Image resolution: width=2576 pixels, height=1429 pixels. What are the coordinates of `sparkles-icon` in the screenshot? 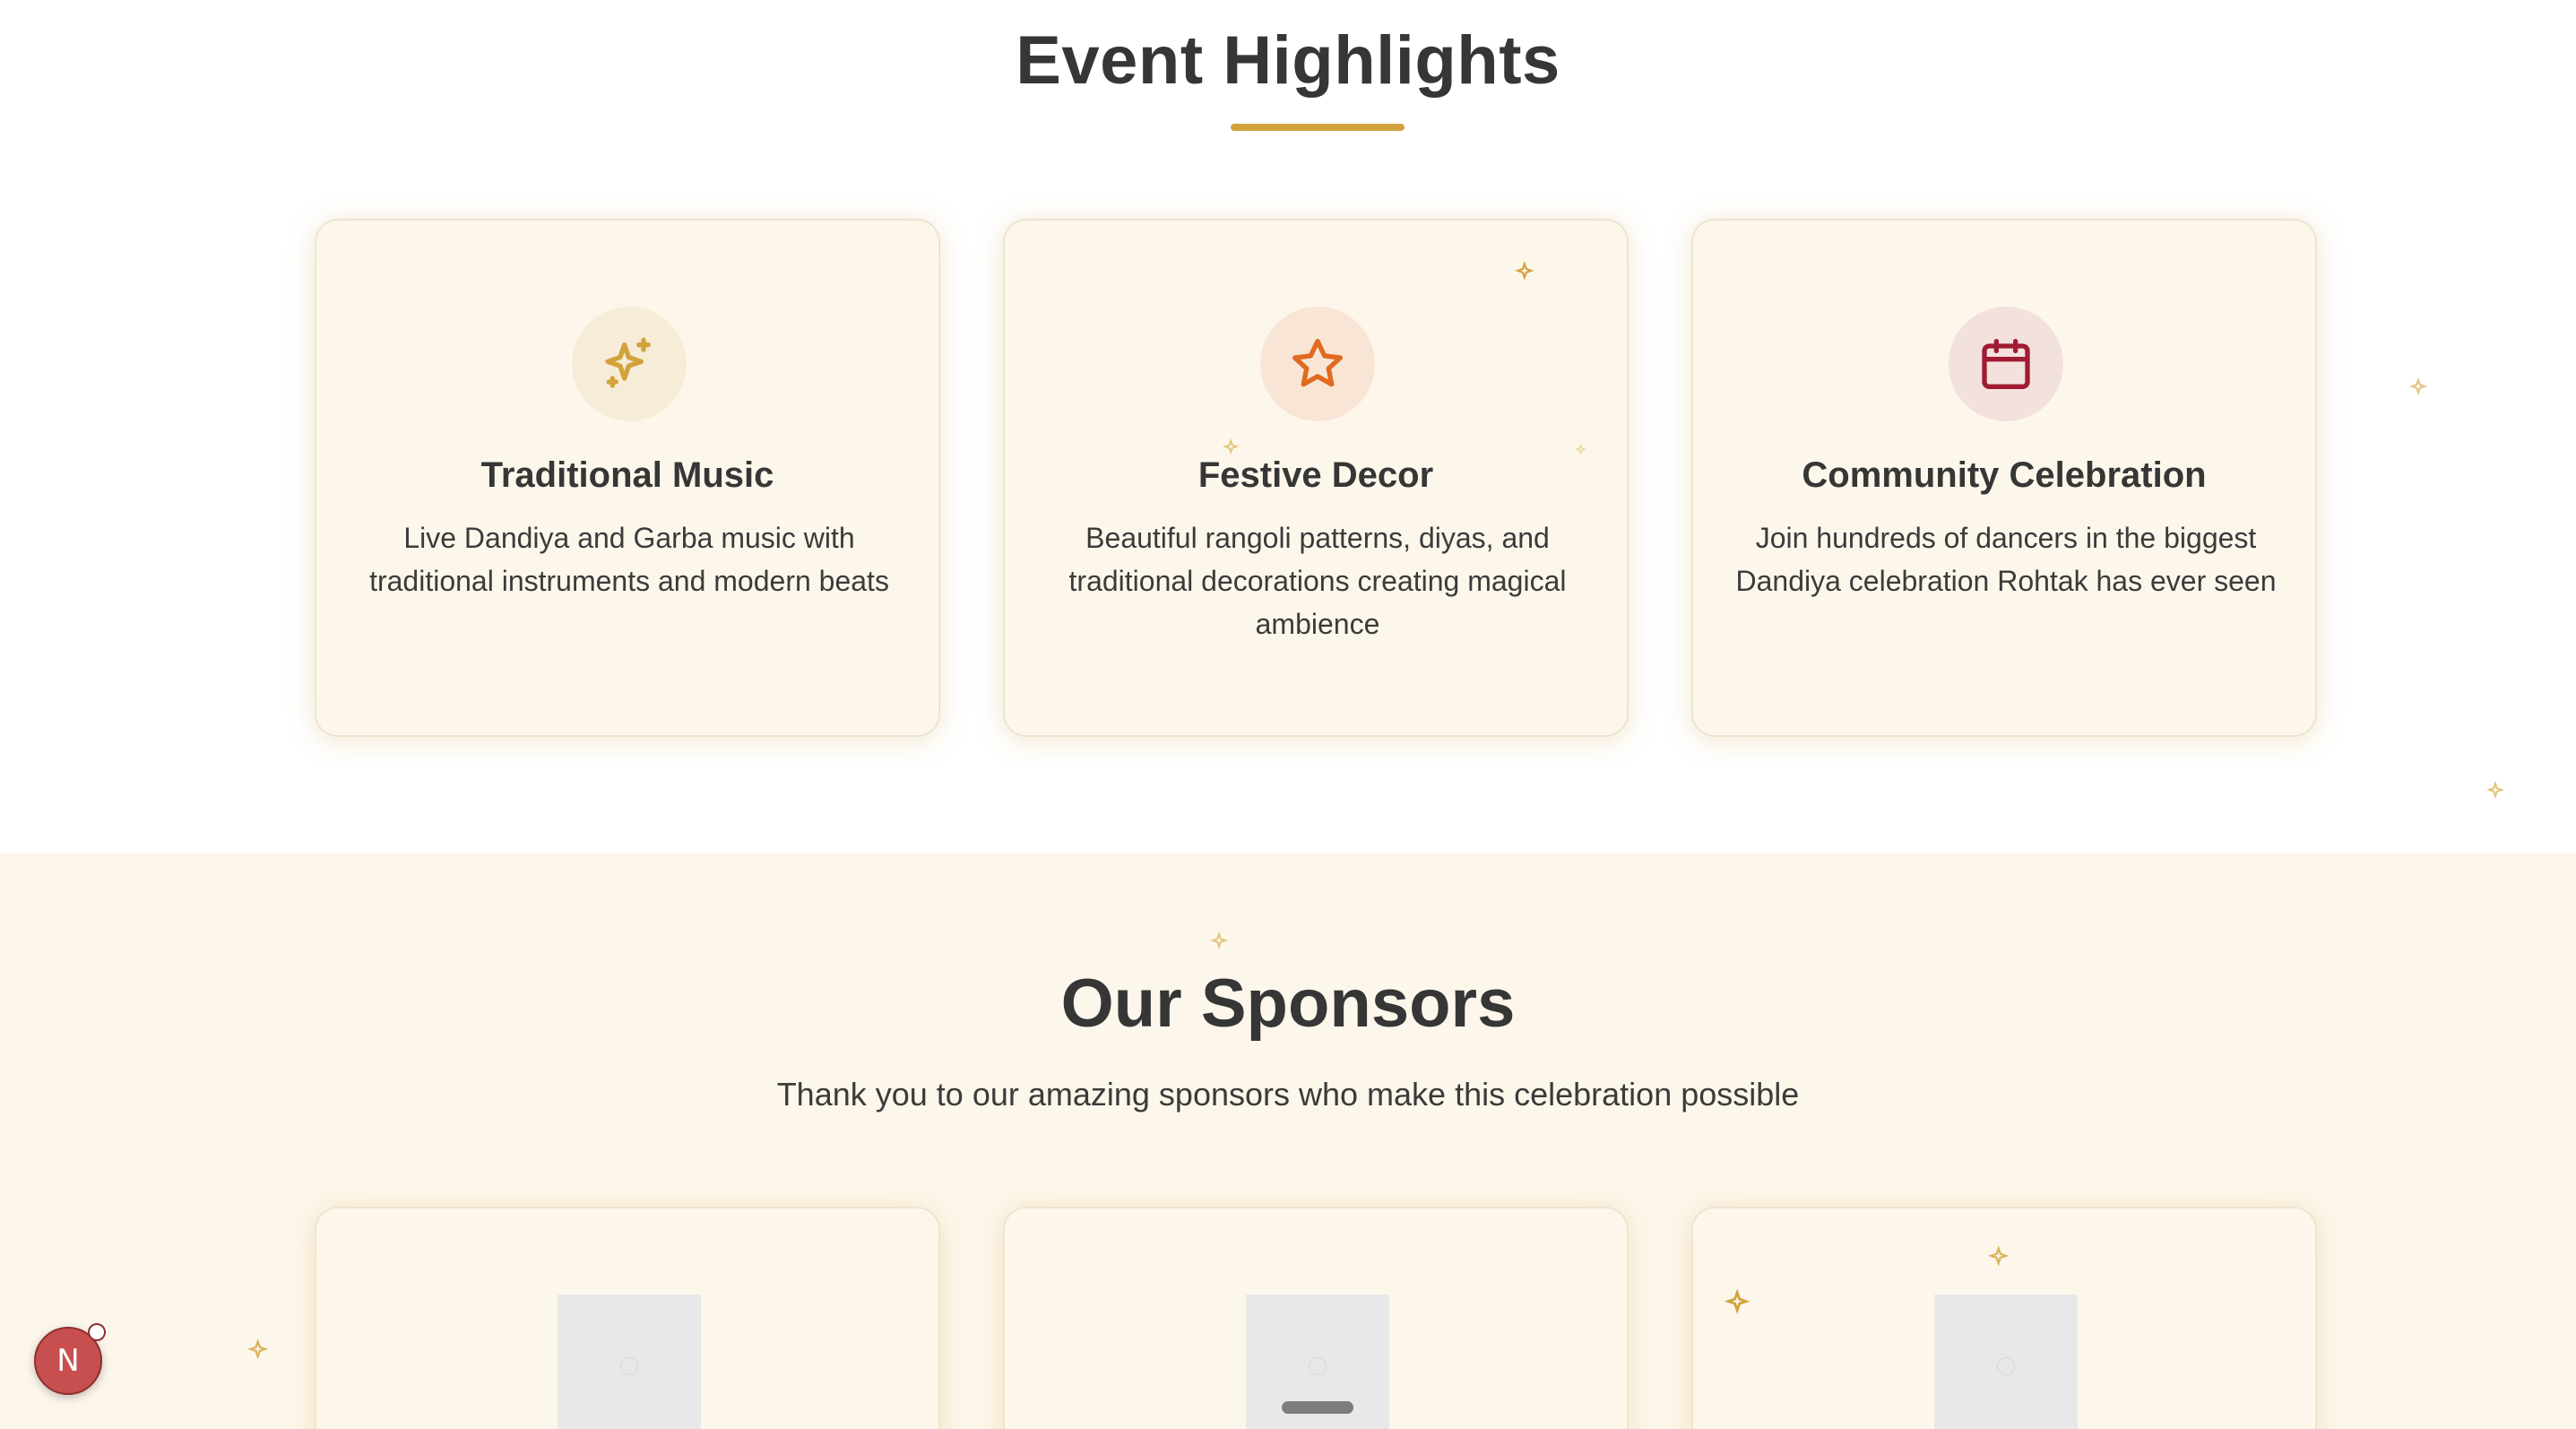 It's located at (628, 362).